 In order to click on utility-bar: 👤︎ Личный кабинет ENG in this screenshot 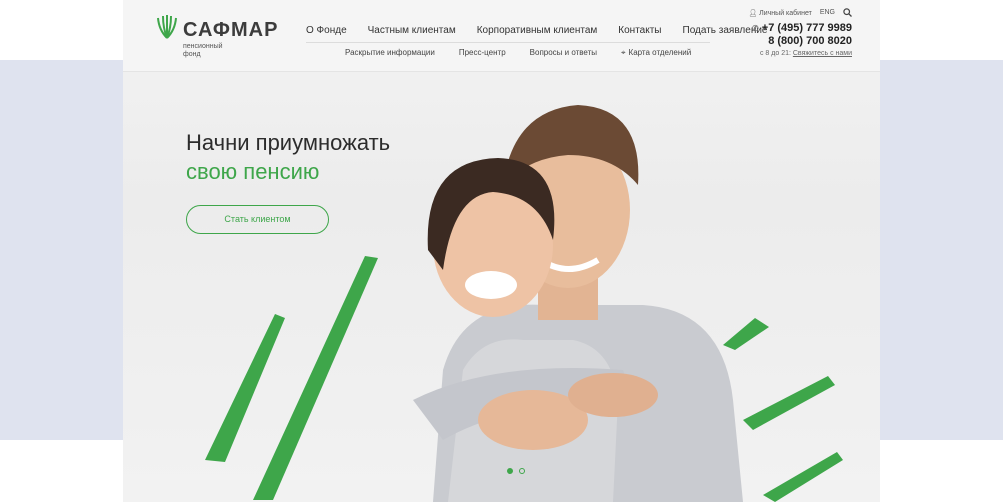, I will do `click(800, 12)`.